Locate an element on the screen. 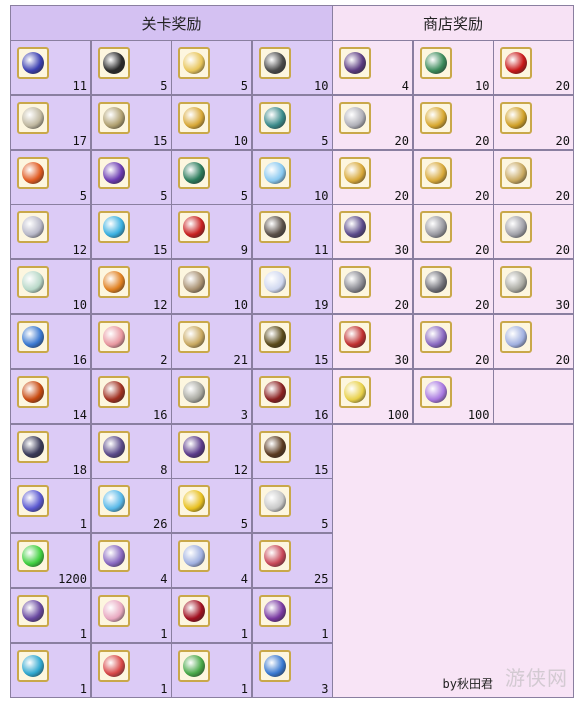 The width and height of the screenshot is (584, 703). reward-cell: 25 is located at coordinates (292, 561).